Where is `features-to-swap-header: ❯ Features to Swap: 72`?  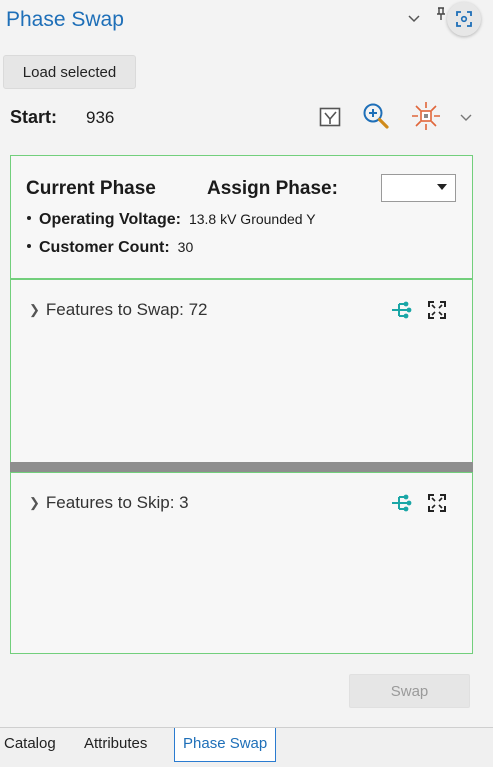
features-to-swap-header: ❯ Features to Swap: 72 is located at coordinates (118, 310).